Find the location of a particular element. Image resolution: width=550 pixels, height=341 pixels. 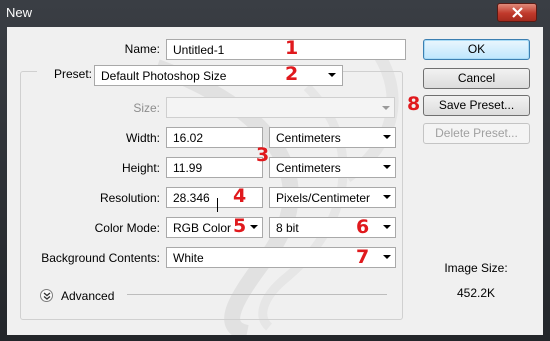

height-unit-select: Centimeters is located at coordinates (332, 167).